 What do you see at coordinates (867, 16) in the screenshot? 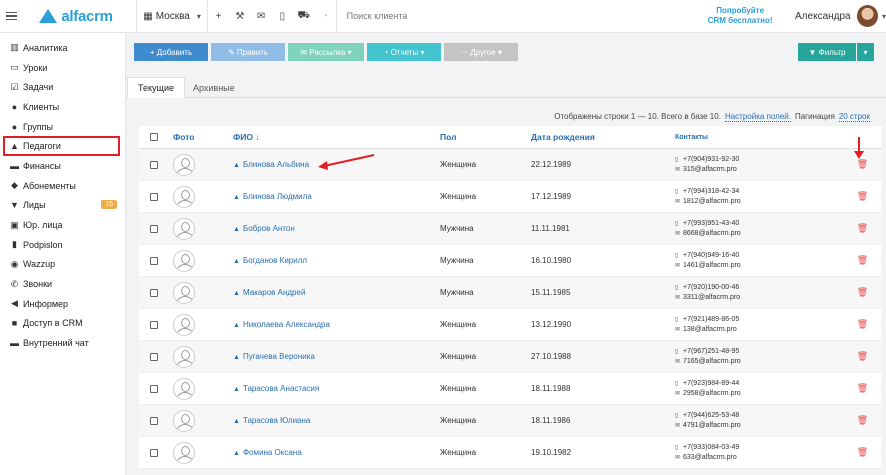
I see `user-avatar` at bounding box center [867, 16].